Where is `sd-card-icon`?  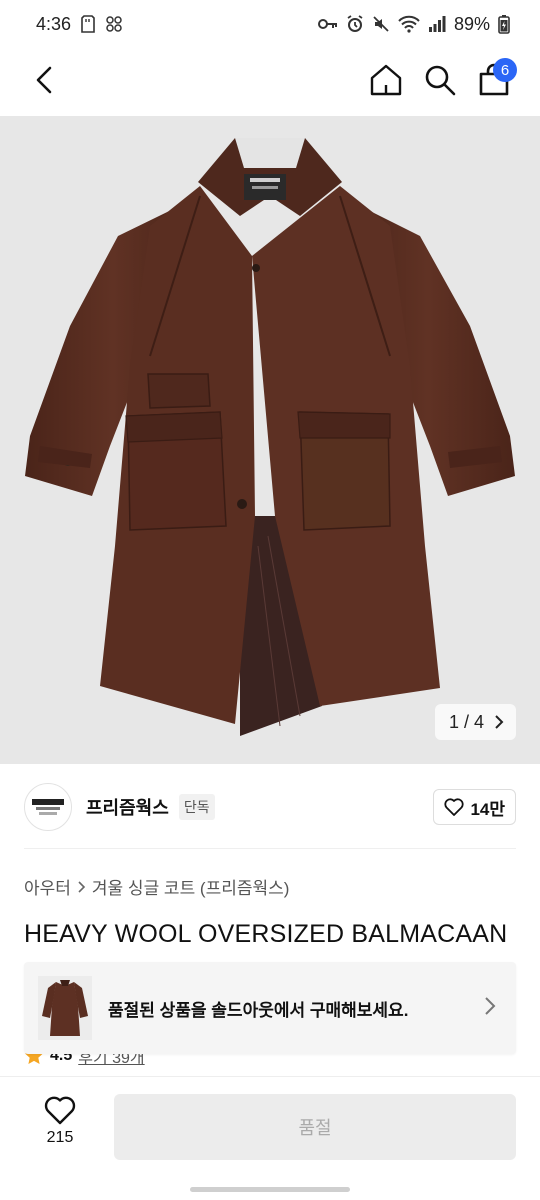 sd-card-icon is located at coordinates (88, 24).